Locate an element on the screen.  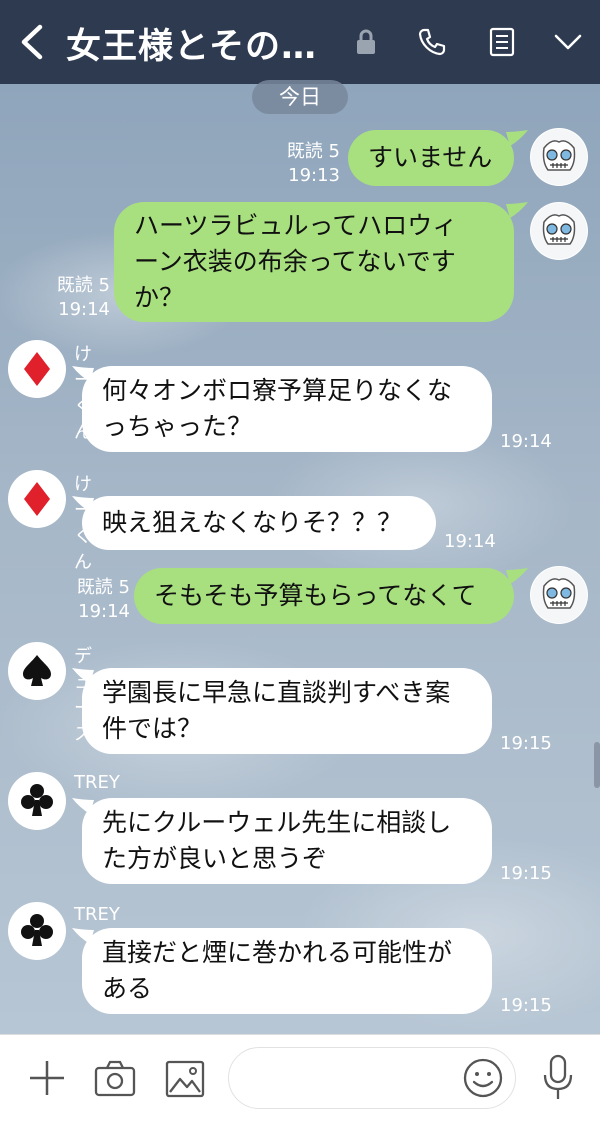
microphone-icon is located at coordinates (558, 1078).